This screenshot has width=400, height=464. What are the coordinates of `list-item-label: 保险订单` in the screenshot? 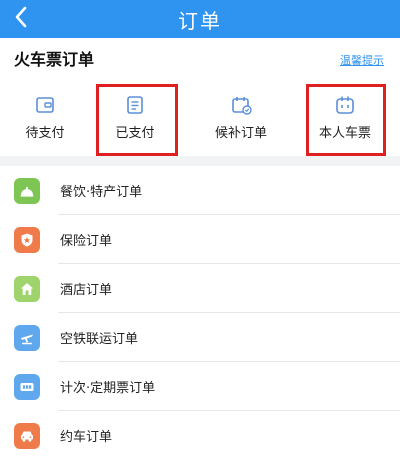 It's located at (86, 241).